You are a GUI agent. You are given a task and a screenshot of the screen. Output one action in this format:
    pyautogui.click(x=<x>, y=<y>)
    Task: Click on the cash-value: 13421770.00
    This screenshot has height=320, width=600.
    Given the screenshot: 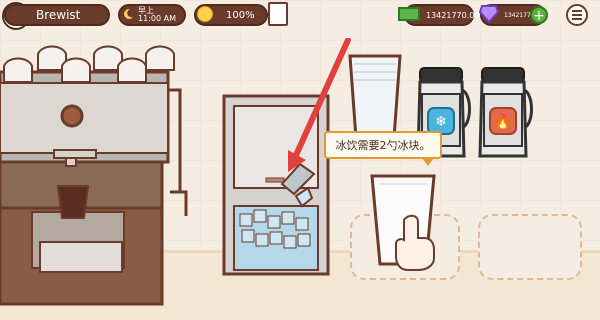 What is the action you would take?
    pyautogui.click(x=453, y=15)
    